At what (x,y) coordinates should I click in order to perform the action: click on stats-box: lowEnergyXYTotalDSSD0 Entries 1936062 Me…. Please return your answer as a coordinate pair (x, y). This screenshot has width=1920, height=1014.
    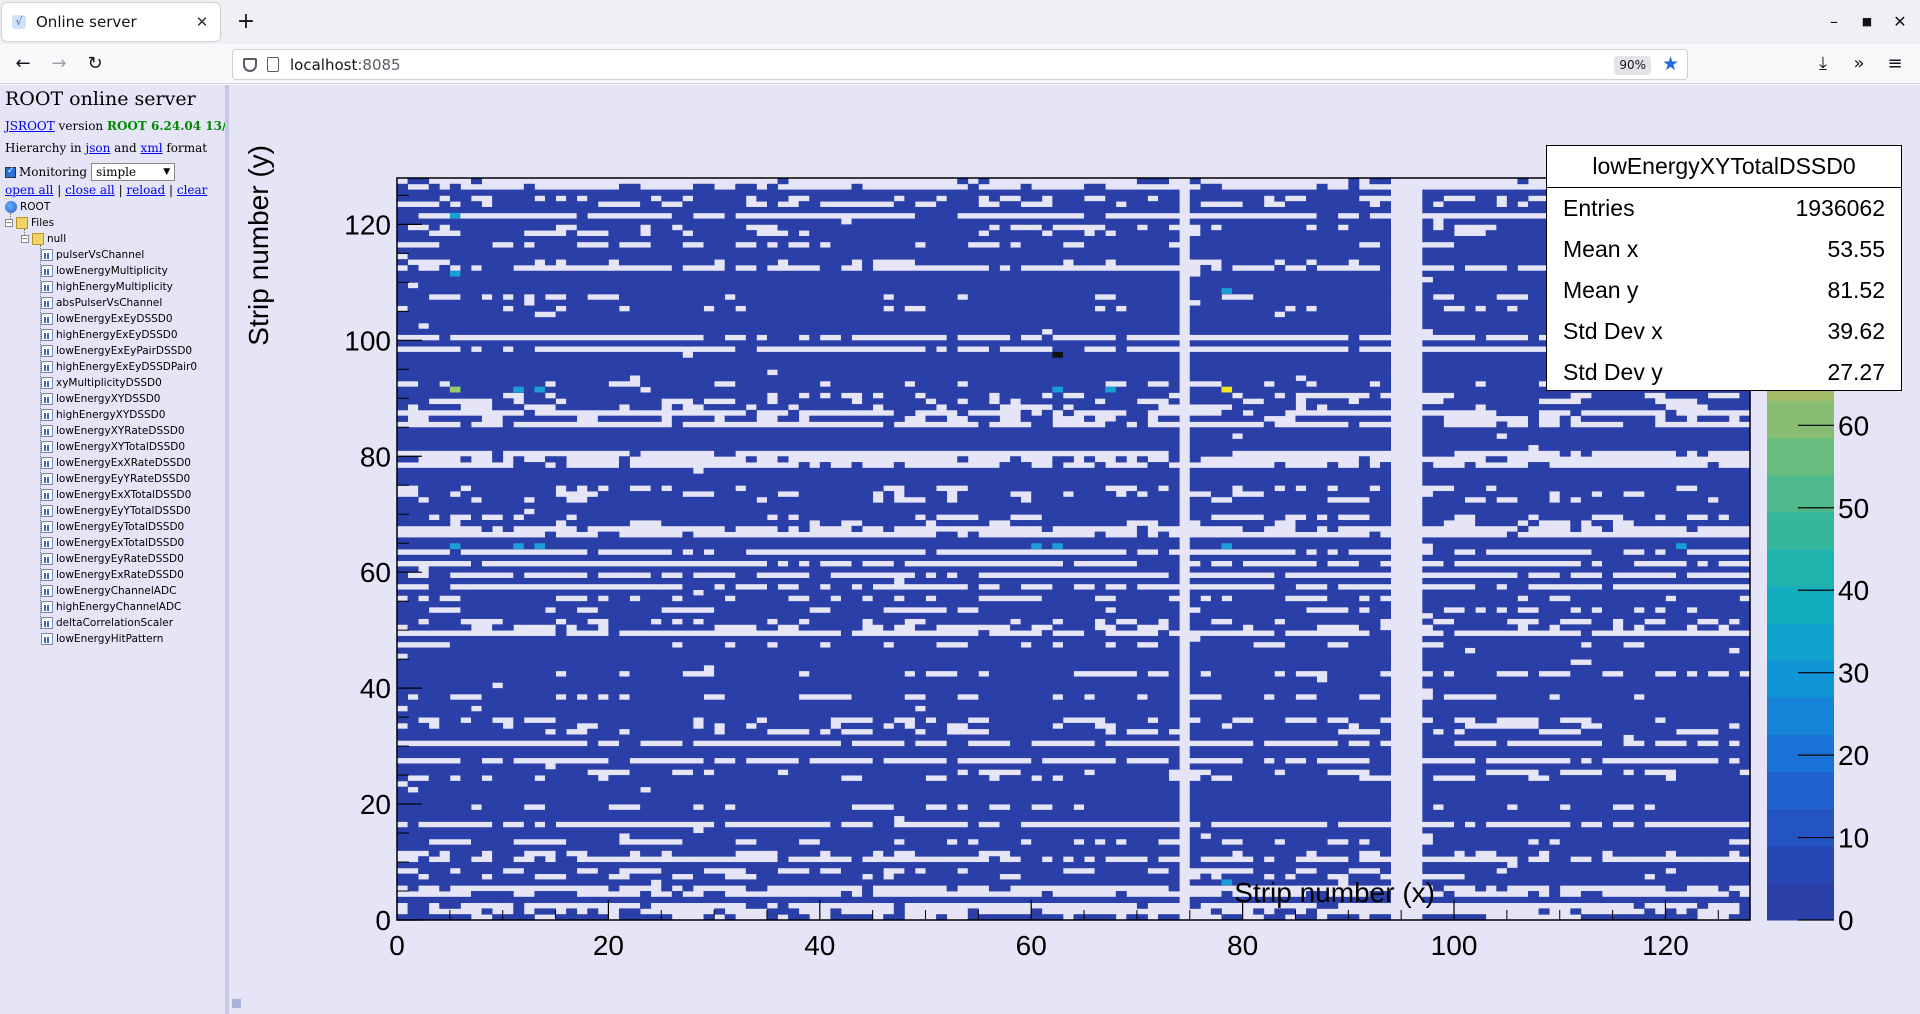
    Looking at the image, I should click on (1724, 268).